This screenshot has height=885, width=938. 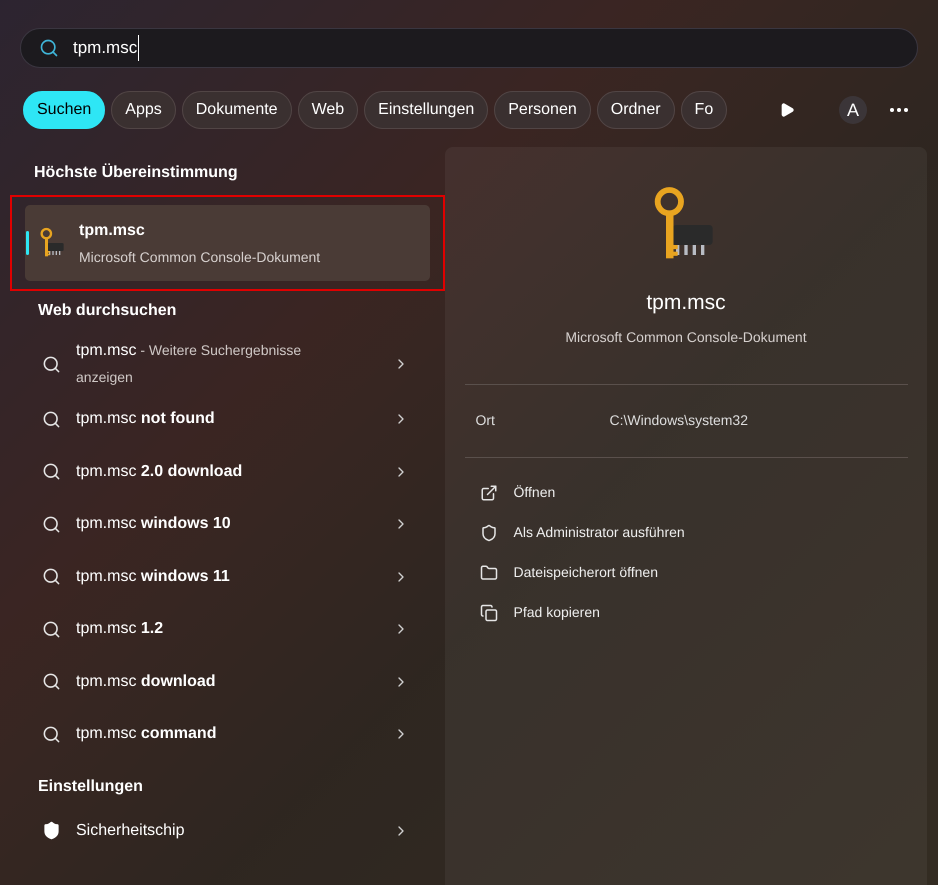 What do you see at coordinates (145, 419) in the screenshot?
I see `suggestion-text: tpm.msc not found` at bounding box center [145, 419].